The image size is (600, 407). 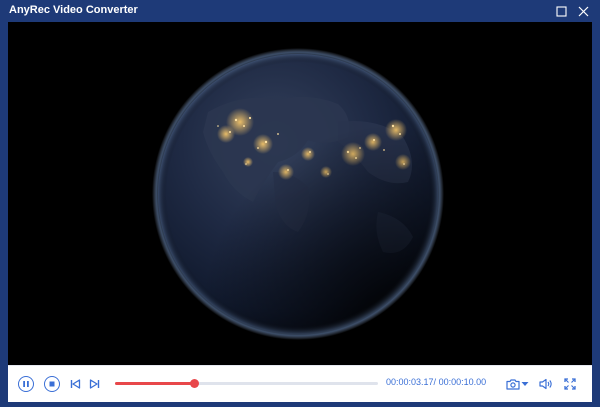 I want to click on stop-icon, so click(x=52, y=384).